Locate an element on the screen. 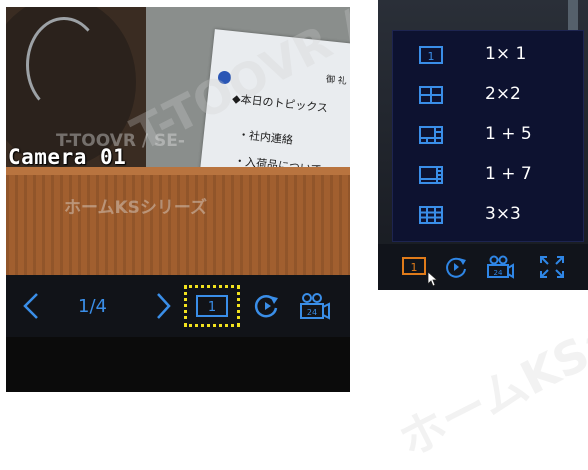 The height and width of the screenshot is (470, 588). layout-option-2x2: 2×2 is located at coordinates (488, 95).